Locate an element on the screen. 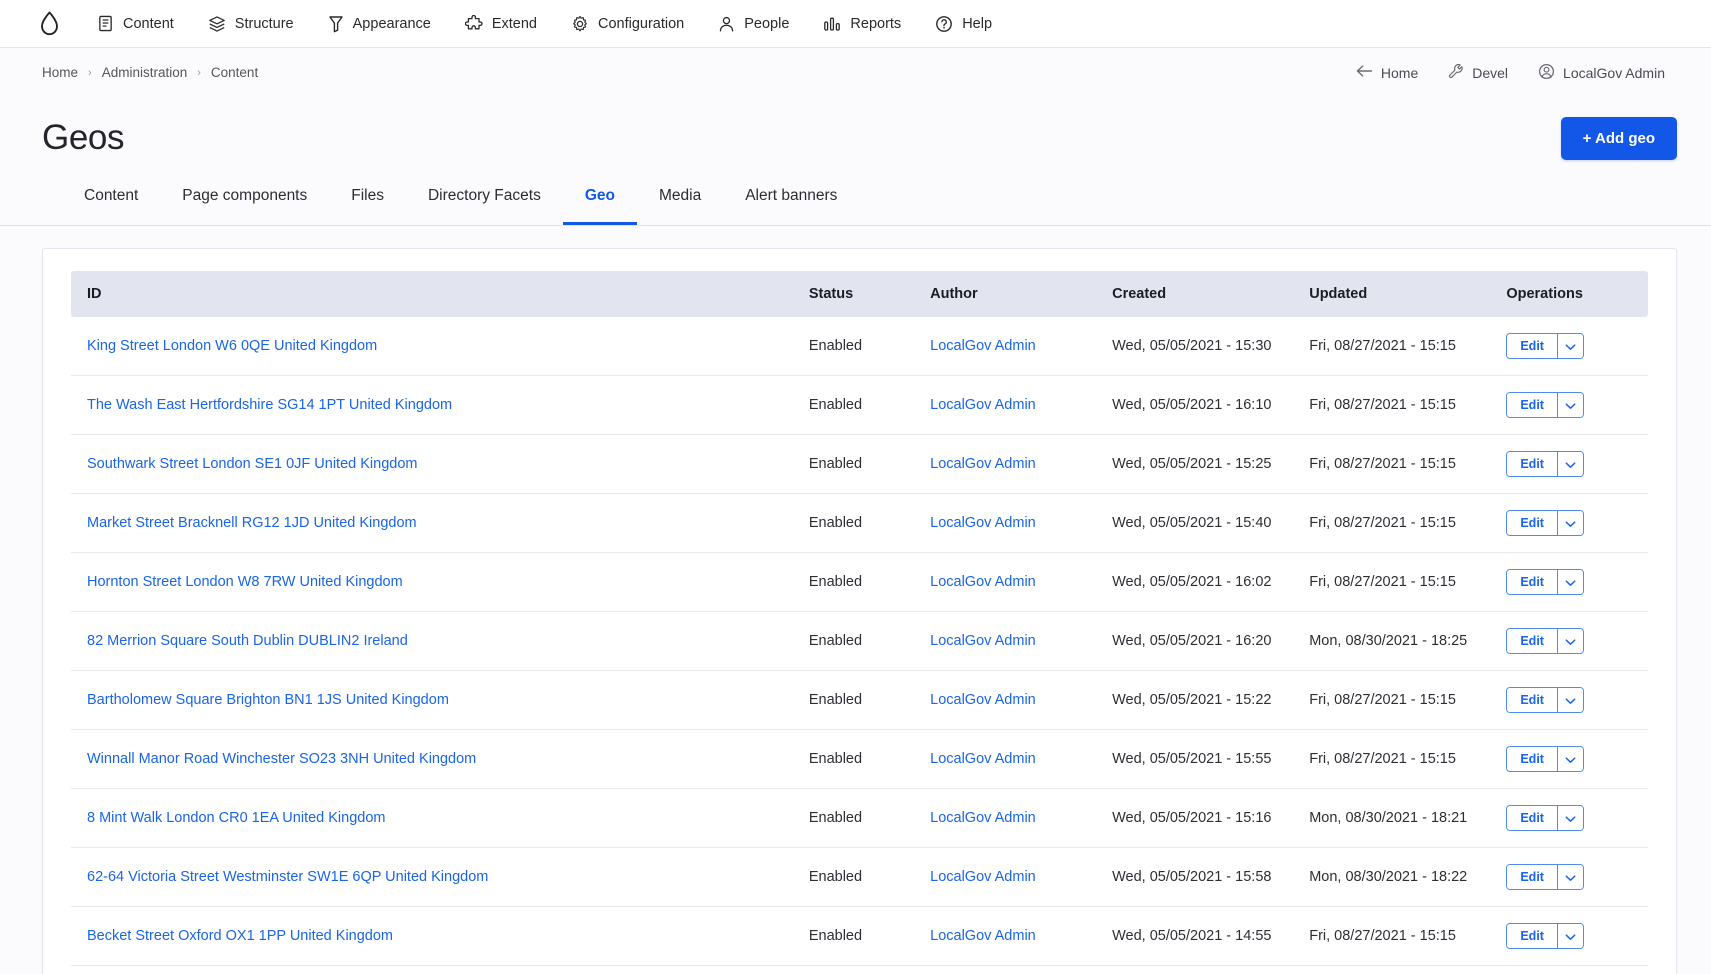  toolbar-item-appearance: Appearance is located at coordinates (379, 24).